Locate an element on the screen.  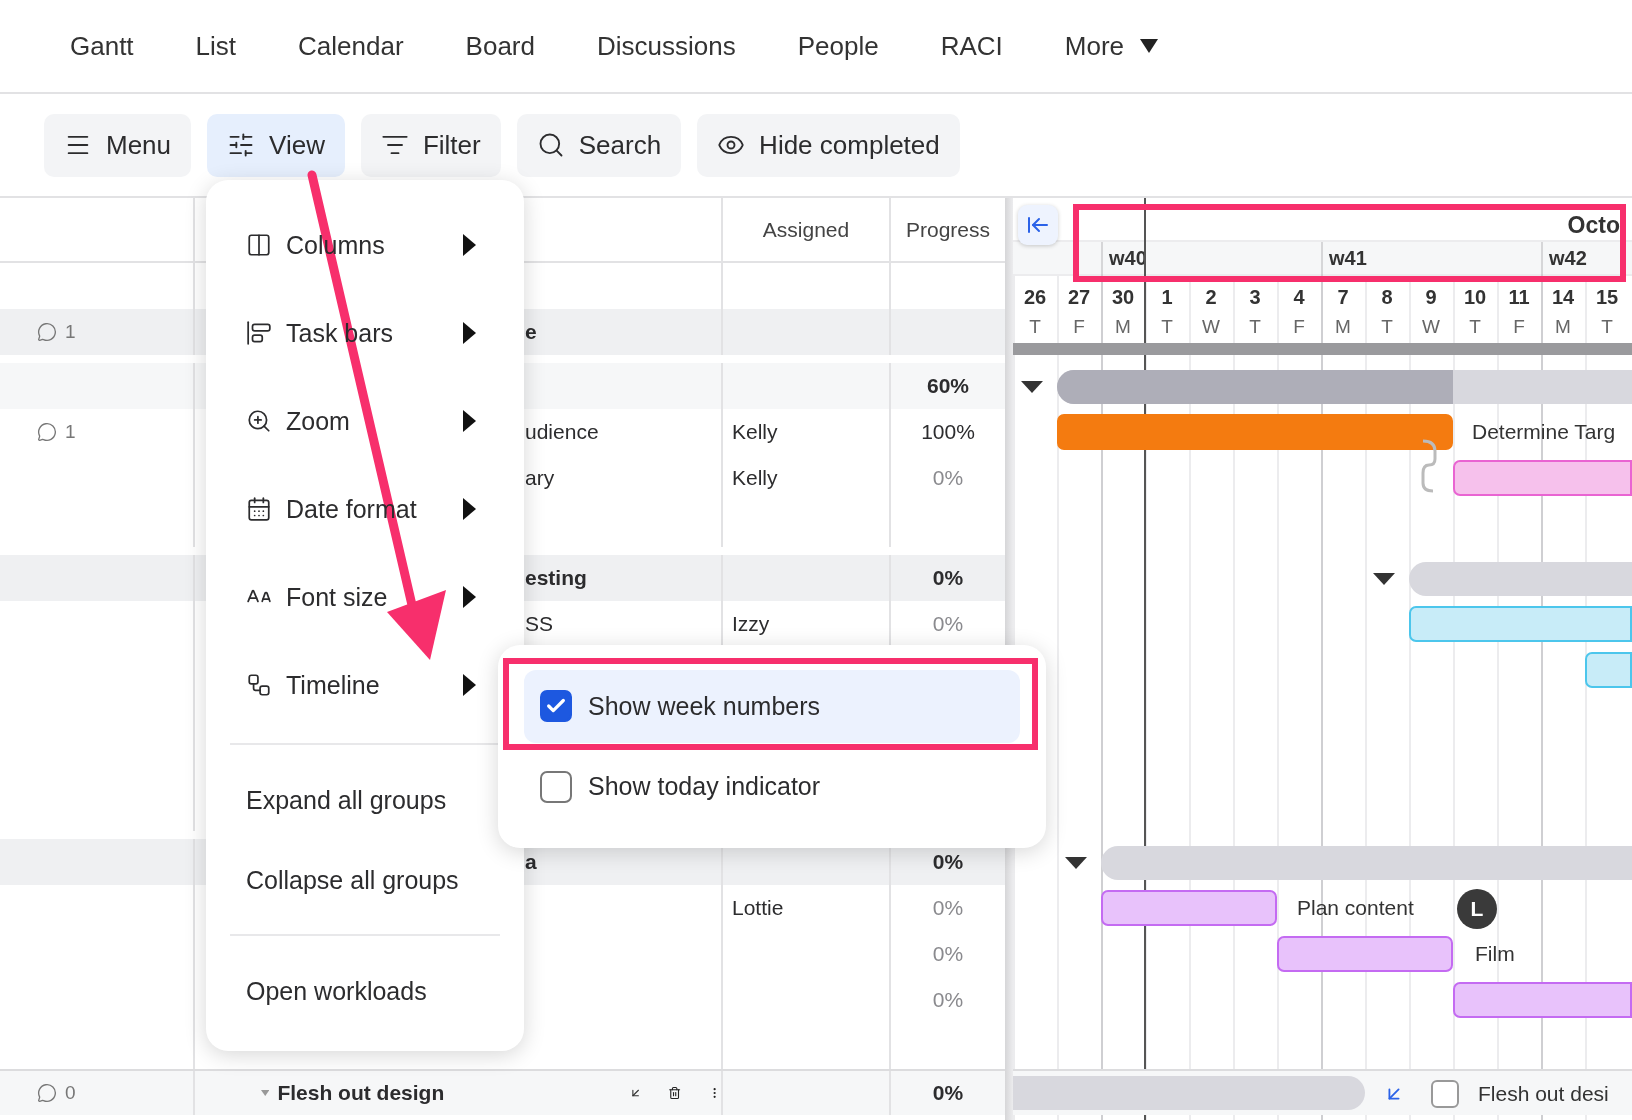
assignee-name: Izzy is located at coordinates (751, 624).